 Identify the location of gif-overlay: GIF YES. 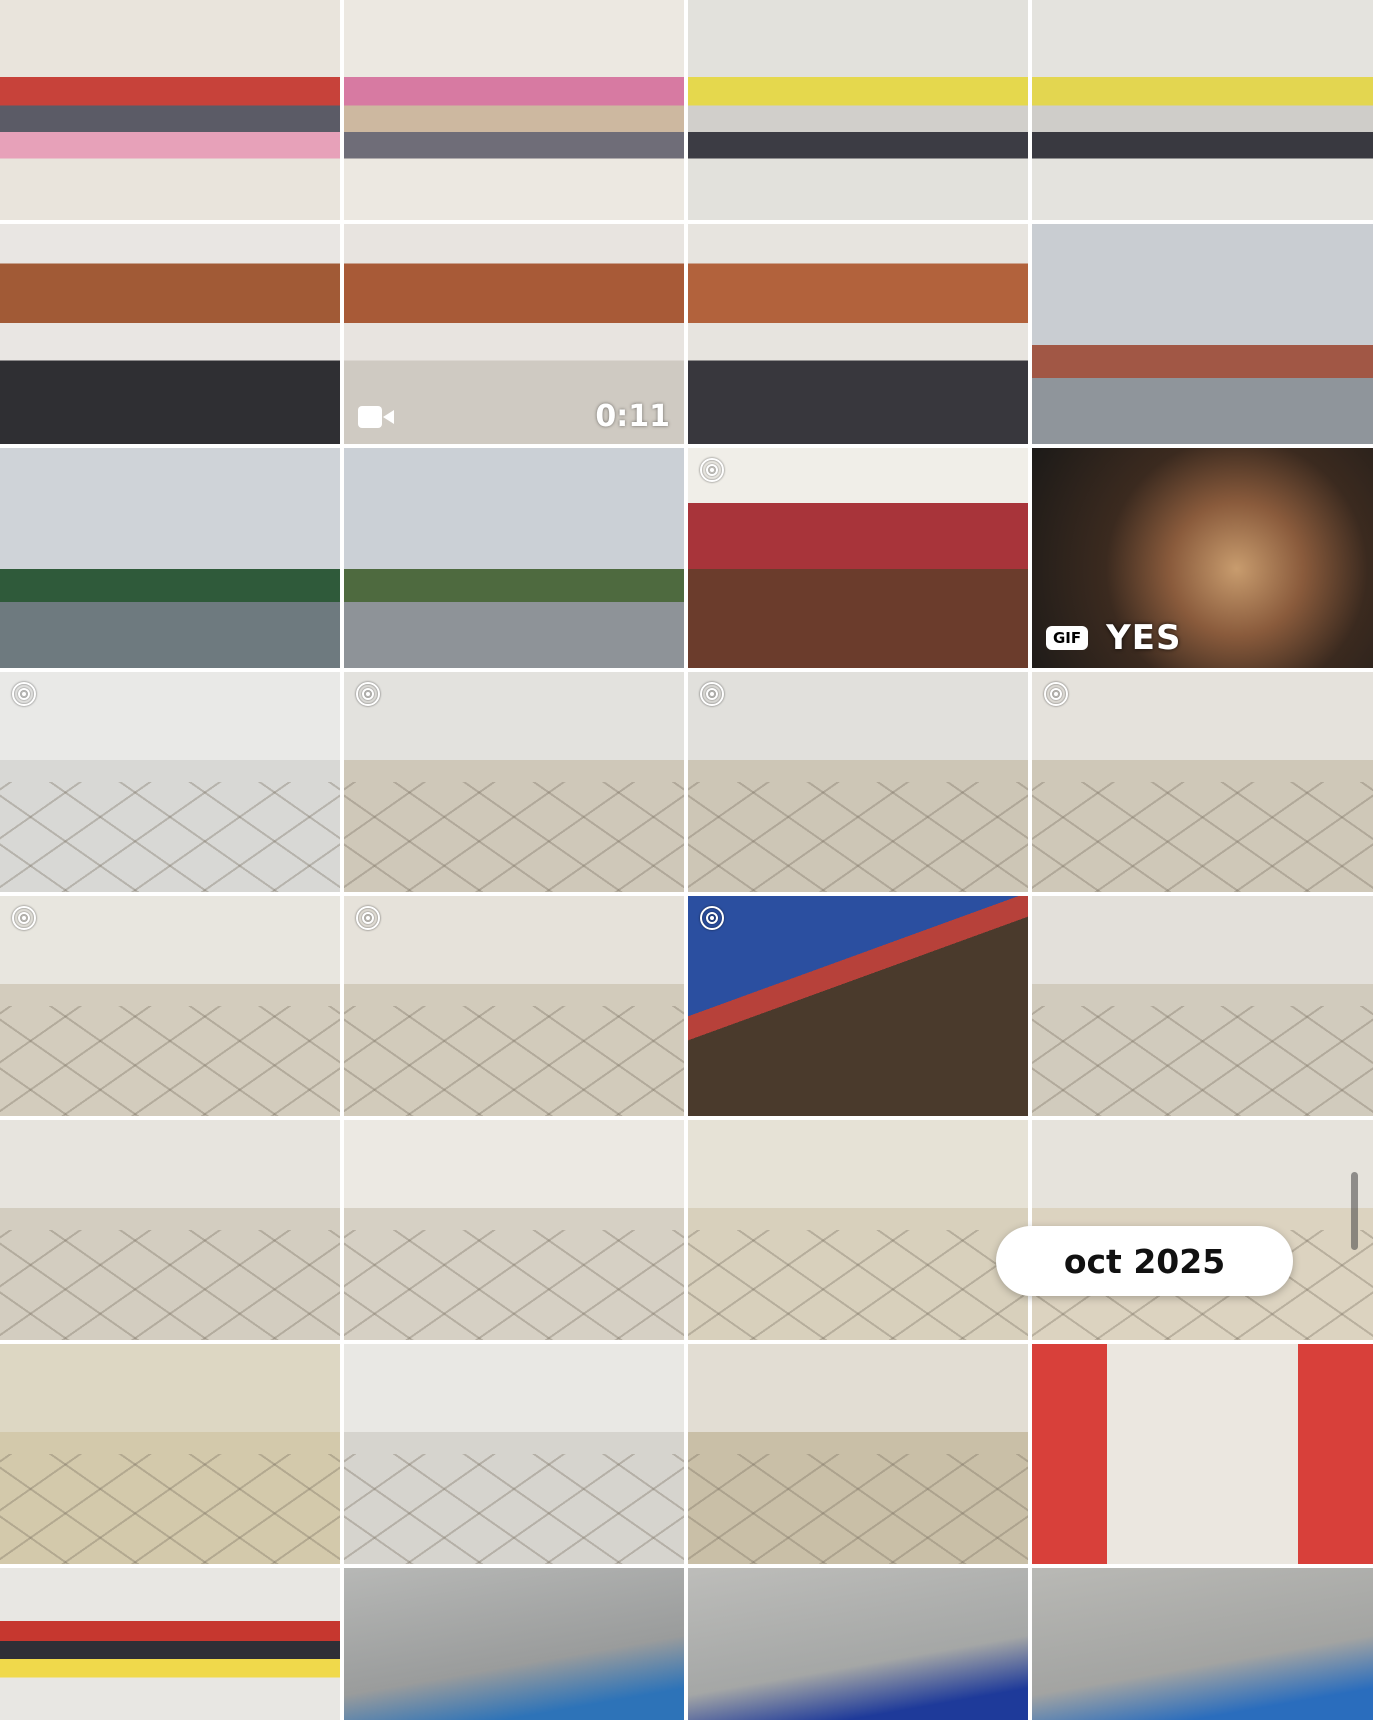
(1113, 638).